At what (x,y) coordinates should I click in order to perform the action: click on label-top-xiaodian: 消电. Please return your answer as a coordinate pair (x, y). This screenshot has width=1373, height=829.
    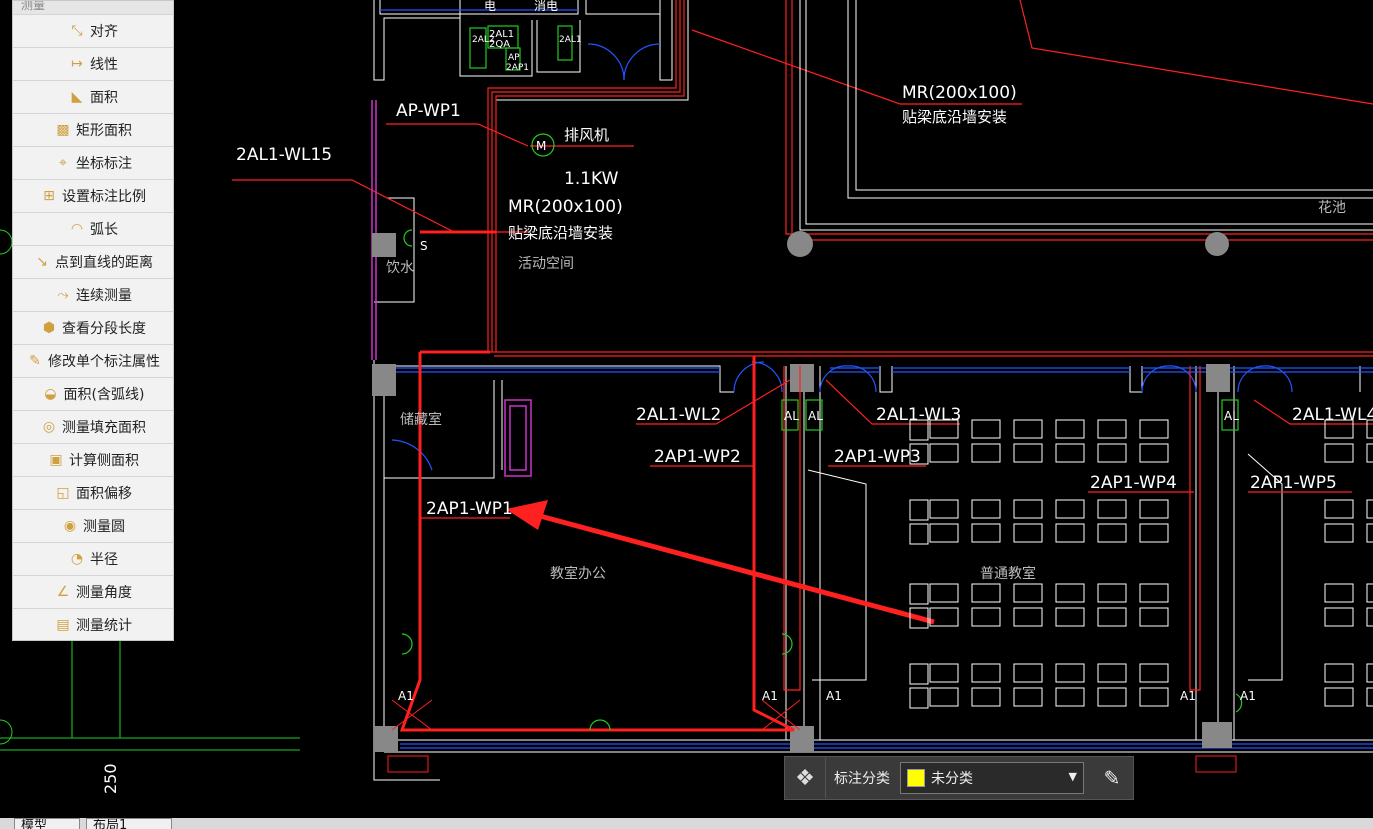
    Looking at the image, I should click on (546, 6).